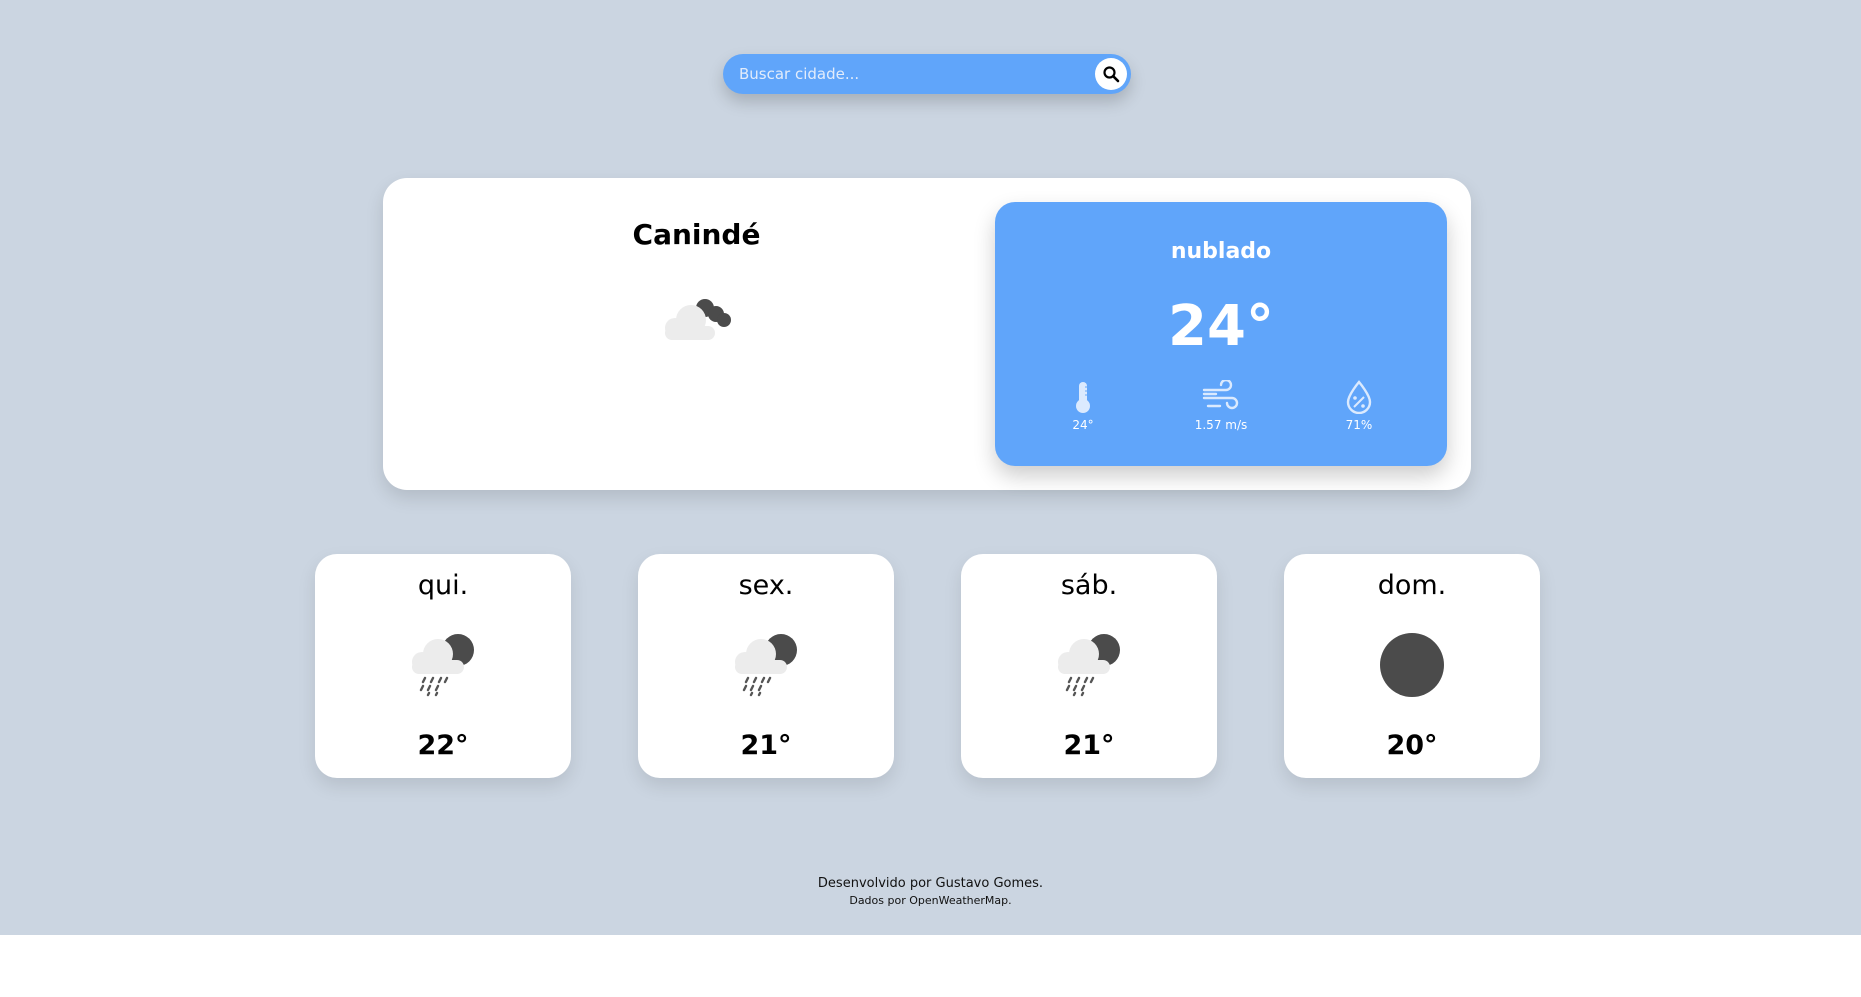  What do you see at coordinates (696, 234) in the screenshot?
I see `city-name: Canindé` at bounding box center [696, 234].